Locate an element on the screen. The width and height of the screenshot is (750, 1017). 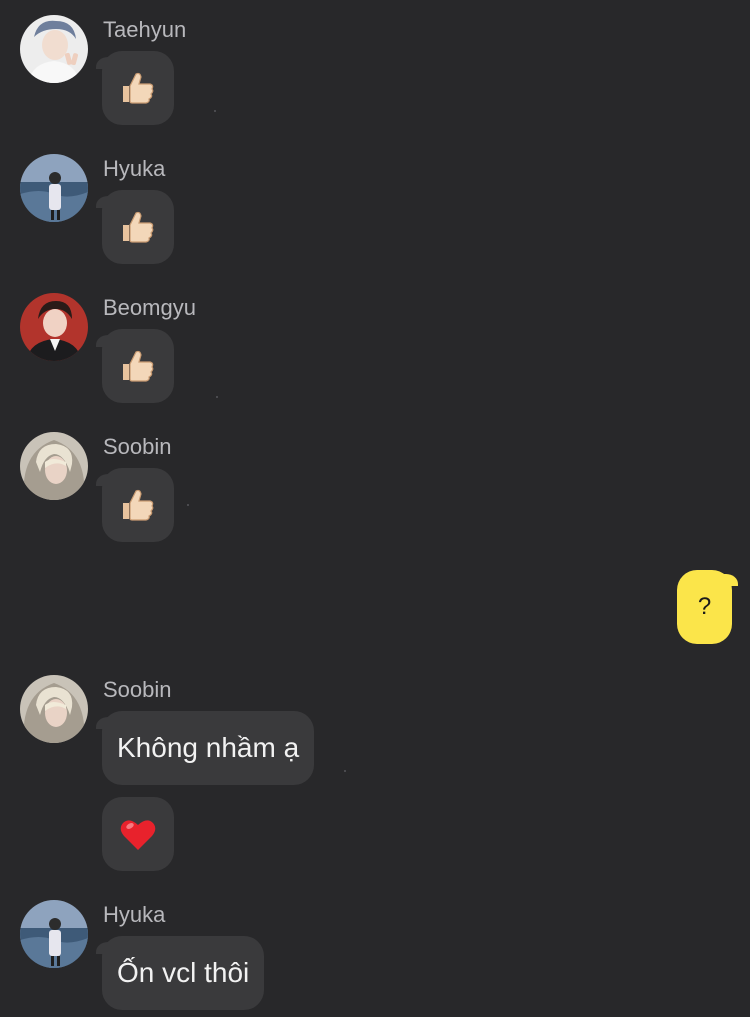
sender-name: Beomgyu is located at coordinates (149, 307).